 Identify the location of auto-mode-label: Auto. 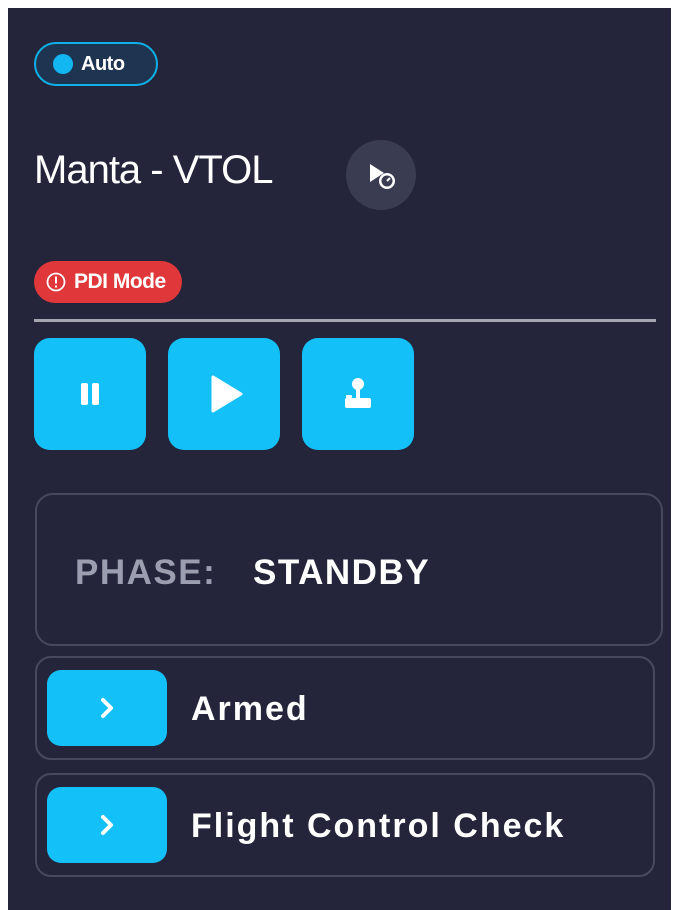
(103, 63).